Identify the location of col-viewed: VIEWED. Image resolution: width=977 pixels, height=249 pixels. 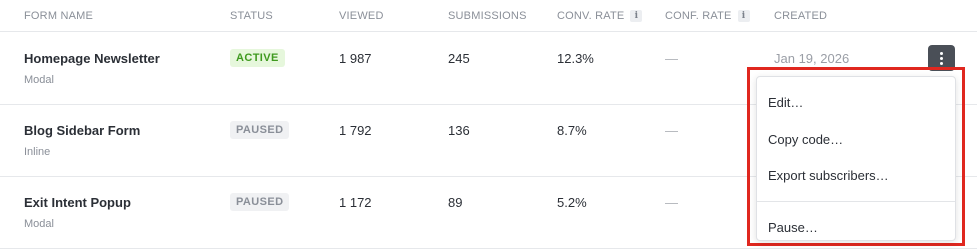
(361, 16).